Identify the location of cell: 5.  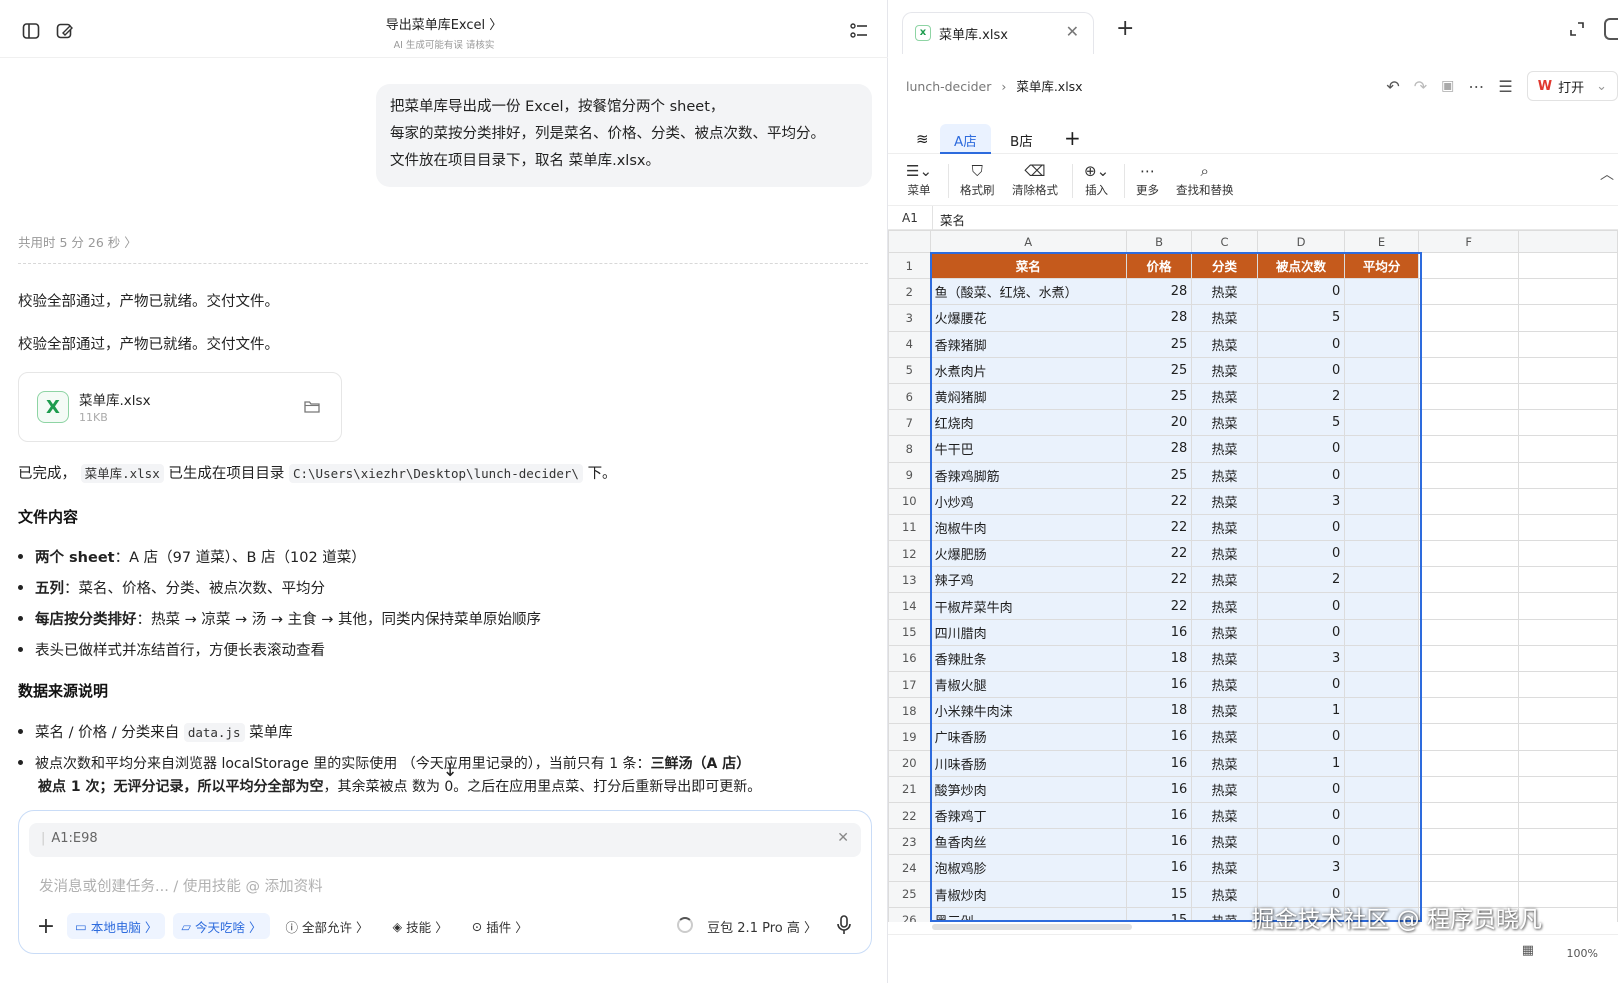
(1301, 318).